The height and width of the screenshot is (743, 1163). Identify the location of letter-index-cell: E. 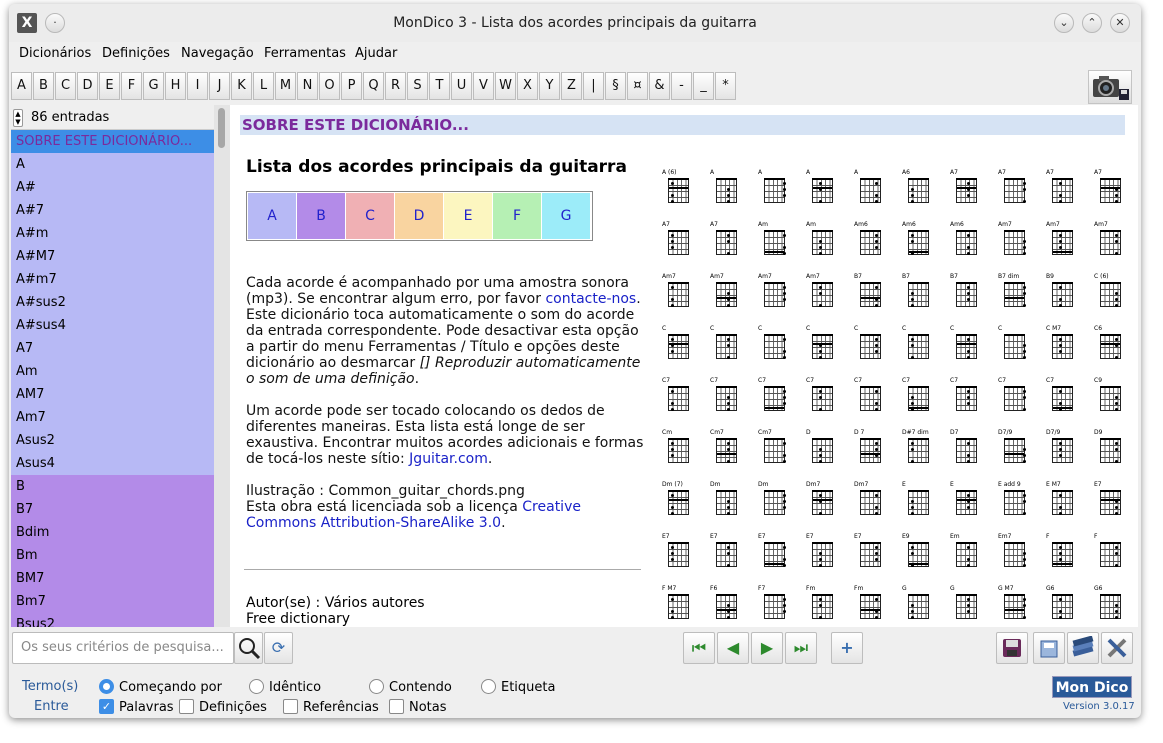
(468, 216).